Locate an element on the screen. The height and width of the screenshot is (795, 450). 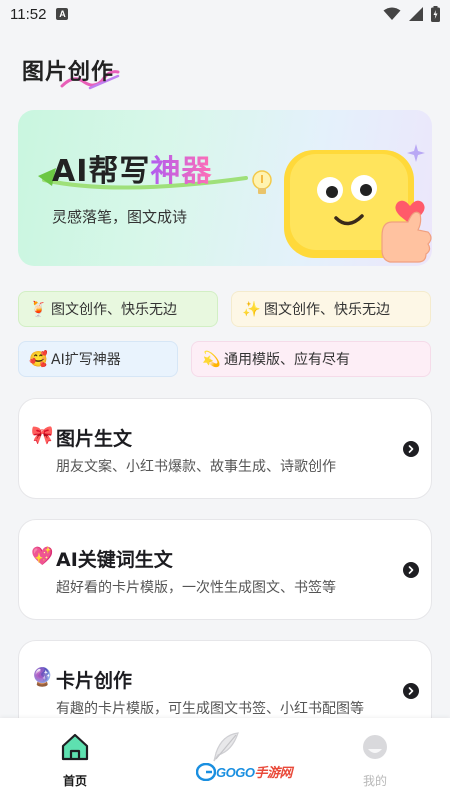
page-title: 图片创作 is located at coordinates (68, 72).